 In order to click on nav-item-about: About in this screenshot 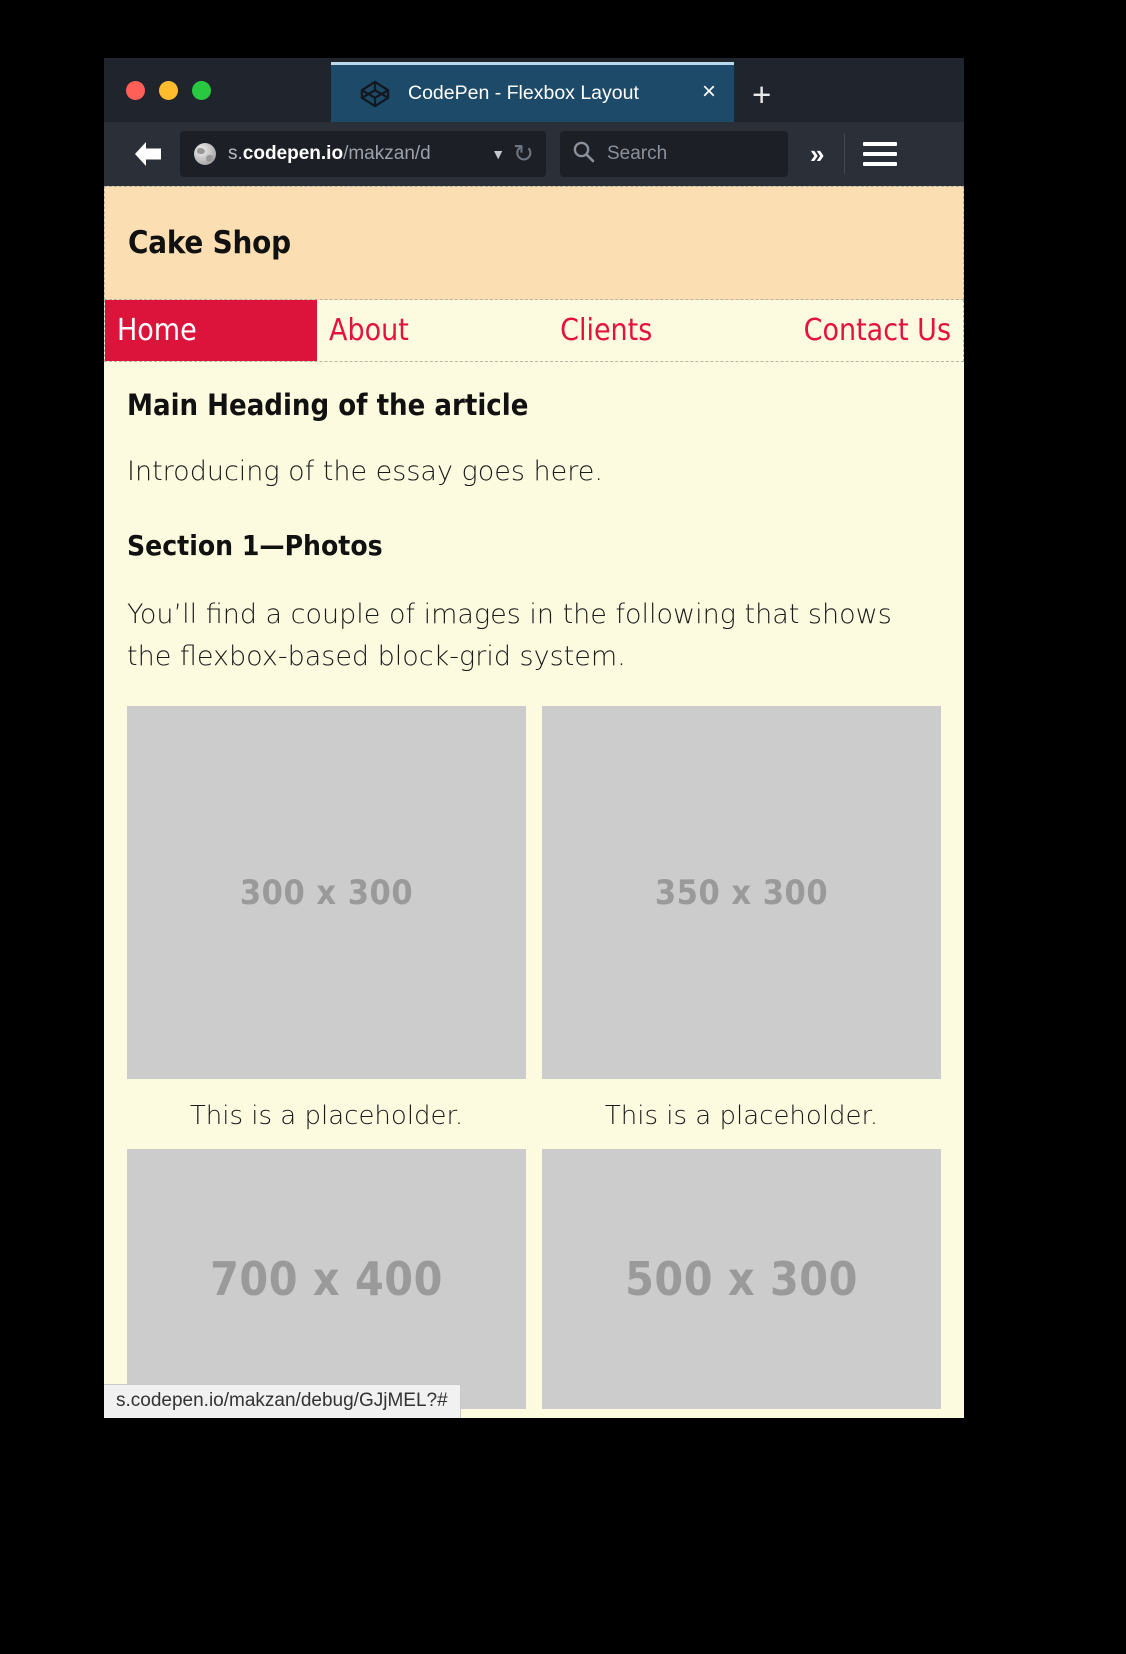, I will do `click(369, 330)`.